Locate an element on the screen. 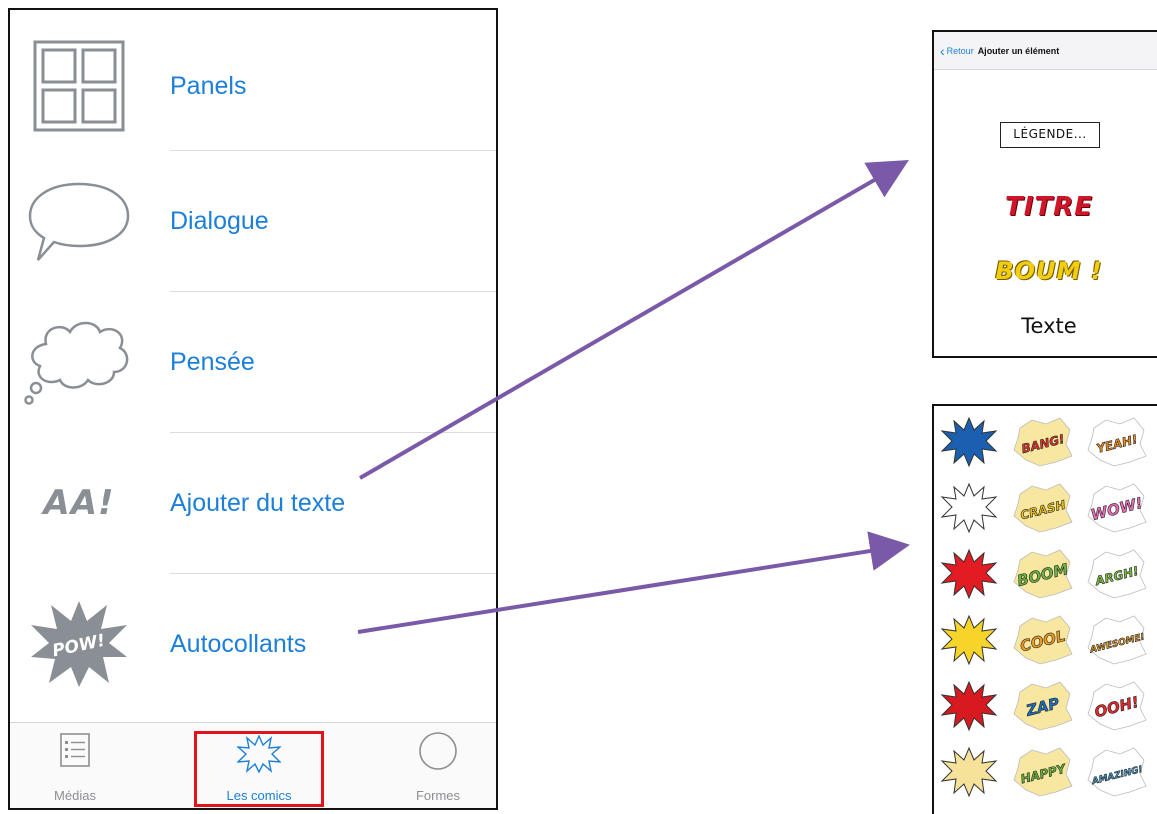  sticker-item: COOL is located at coordinates (1043, 640).